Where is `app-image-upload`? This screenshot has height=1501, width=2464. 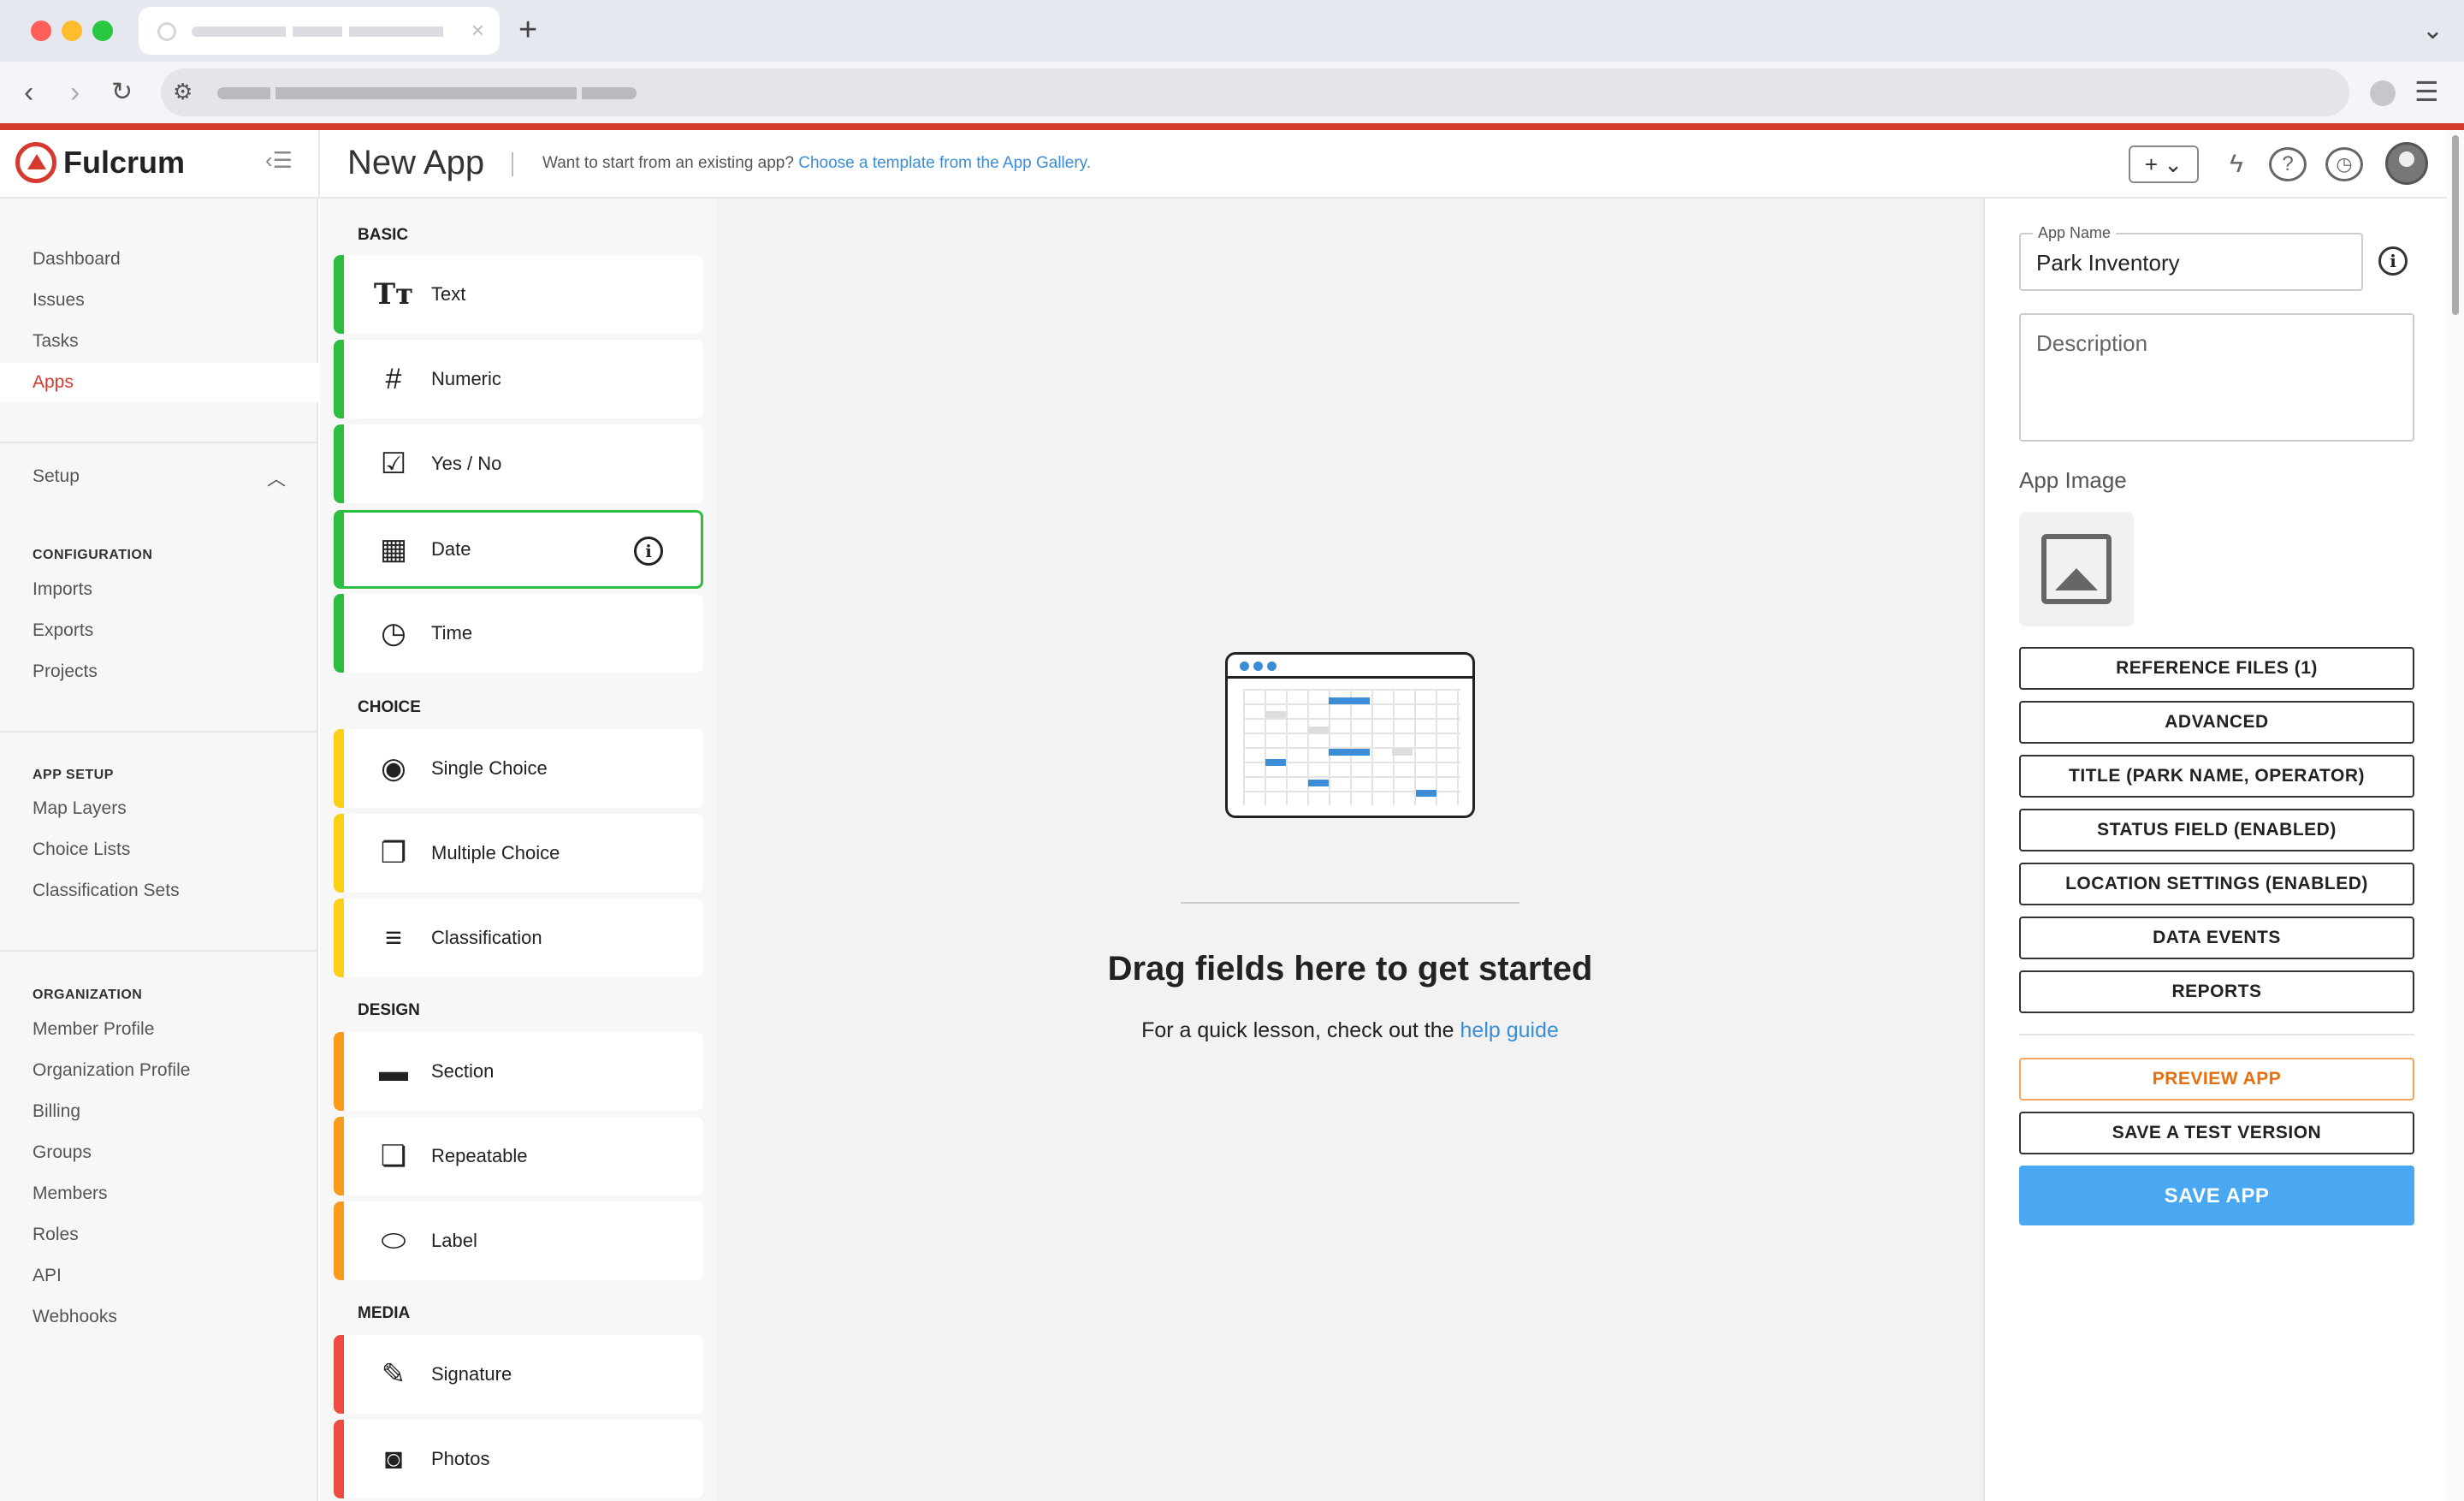
app-image-upload is located at coordinates (2076, 569).